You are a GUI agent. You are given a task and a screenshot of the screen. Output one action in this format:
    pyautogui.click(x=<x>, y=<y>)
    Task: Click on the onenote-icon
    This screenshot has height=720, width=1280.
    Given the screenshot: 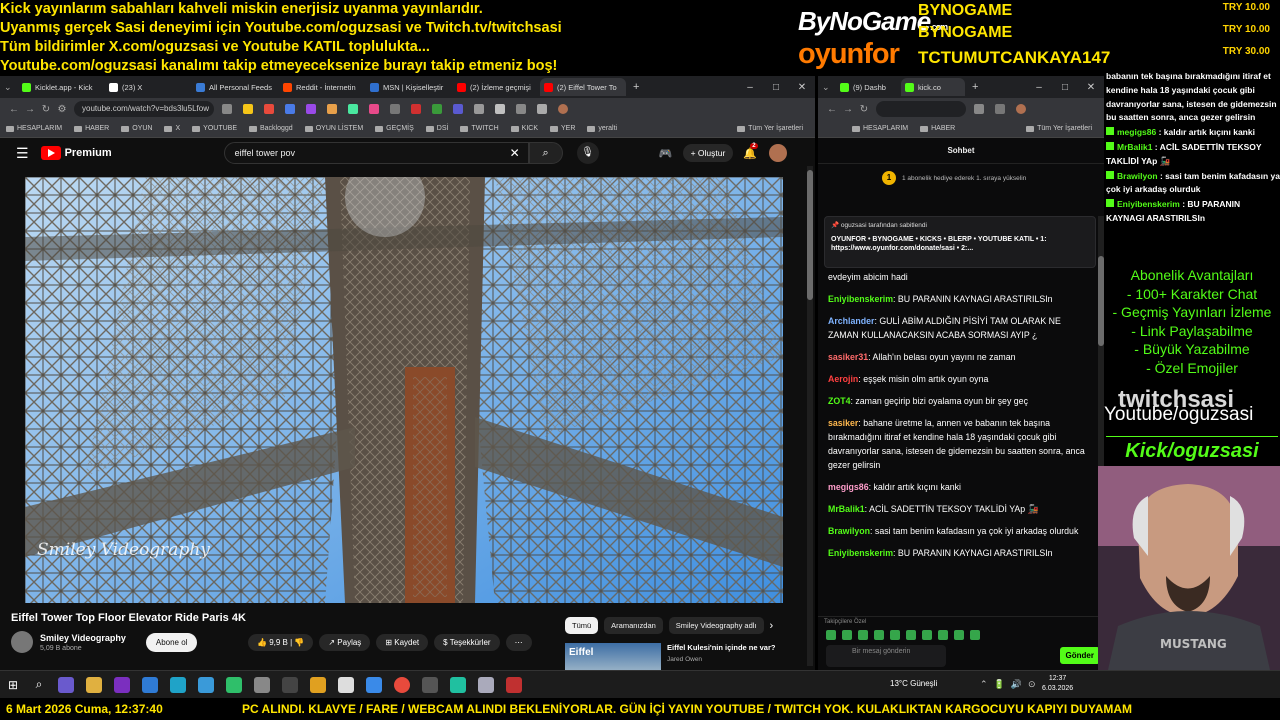 What is the action you would take?
    pyautogui.click(x=122, y=684)
    